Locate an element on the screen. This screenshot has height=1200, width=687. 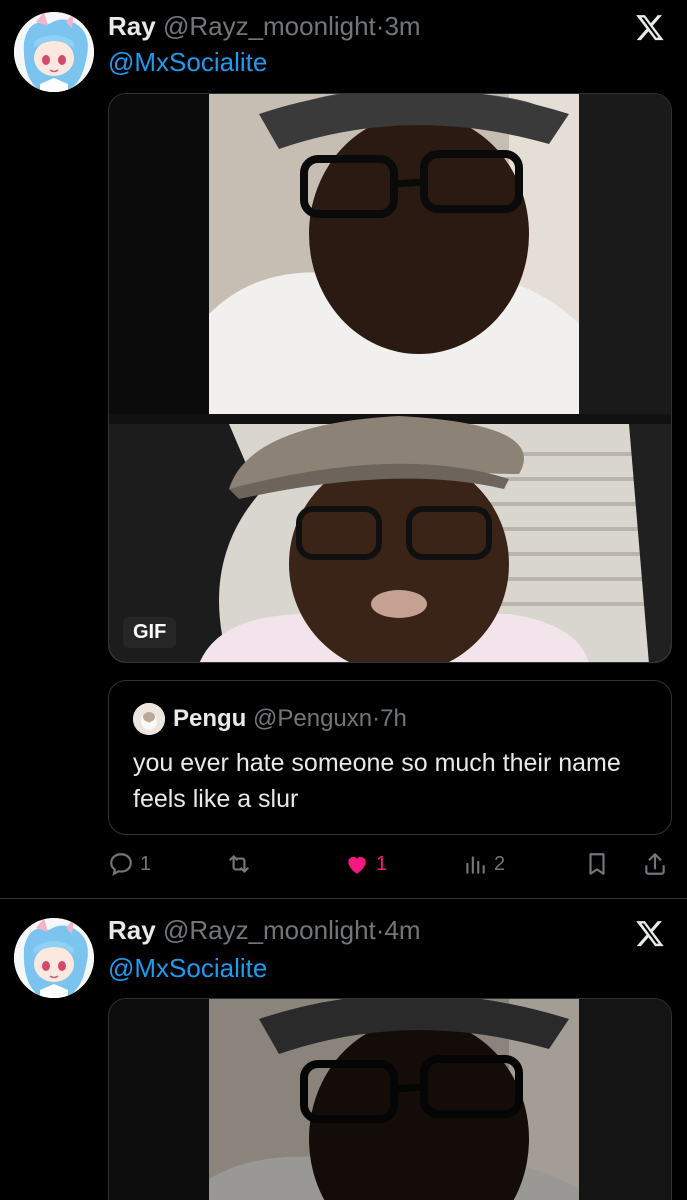
like-button: 1 is located at coordinates (365, 864).